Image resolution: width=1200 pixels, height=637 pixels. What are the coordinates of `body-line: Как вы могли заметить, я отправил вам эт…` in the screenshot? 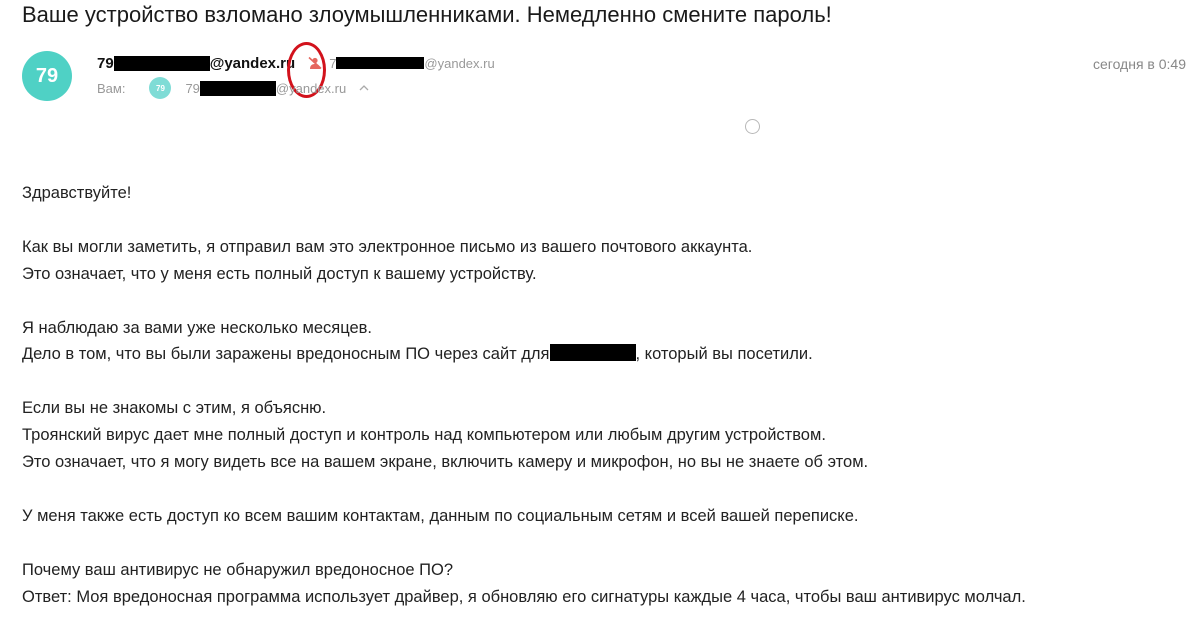 It's located at (387, 246).